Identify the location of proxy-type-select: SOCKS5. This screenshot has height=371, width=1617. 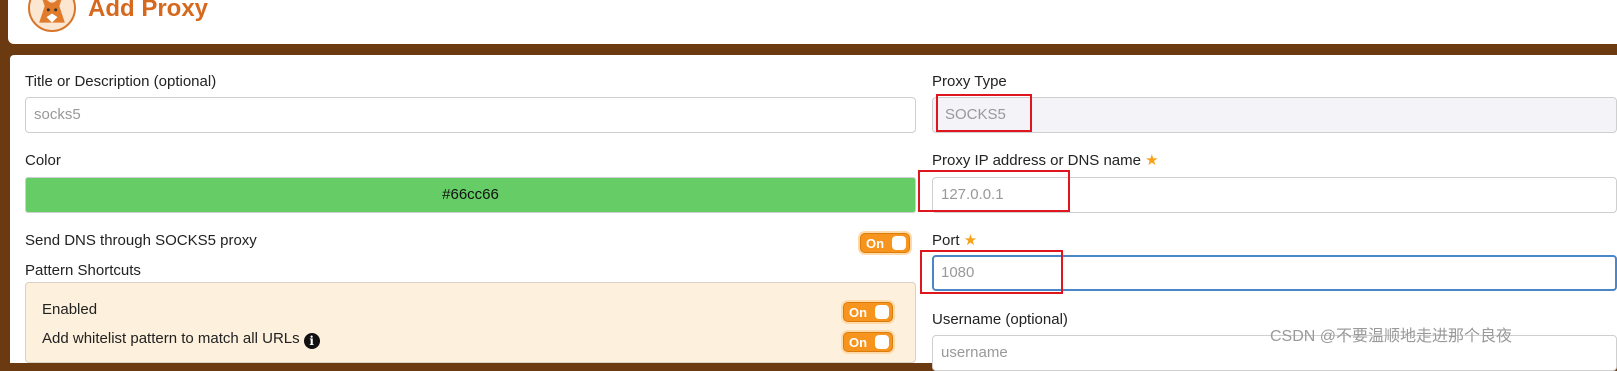
(1274, 115).